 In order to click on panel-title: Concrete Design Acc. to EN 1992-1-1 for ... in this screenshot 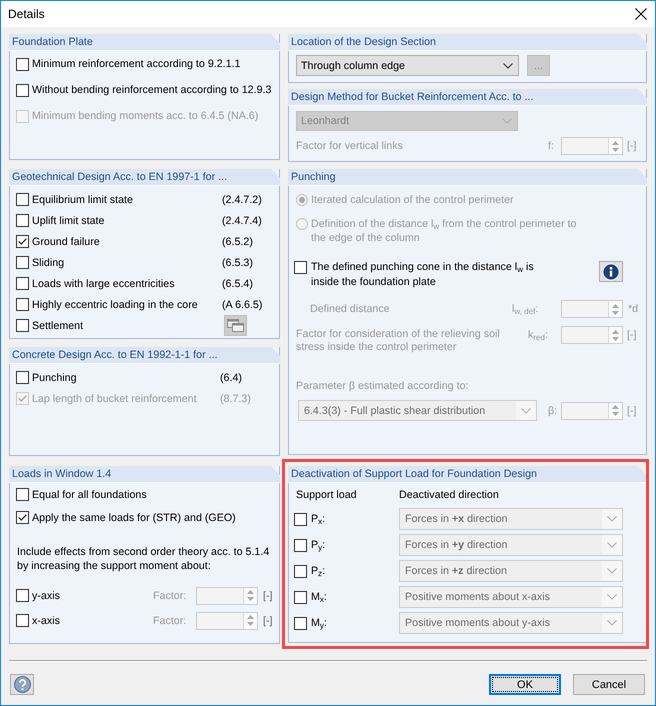, I will do `click(144, 355)`.